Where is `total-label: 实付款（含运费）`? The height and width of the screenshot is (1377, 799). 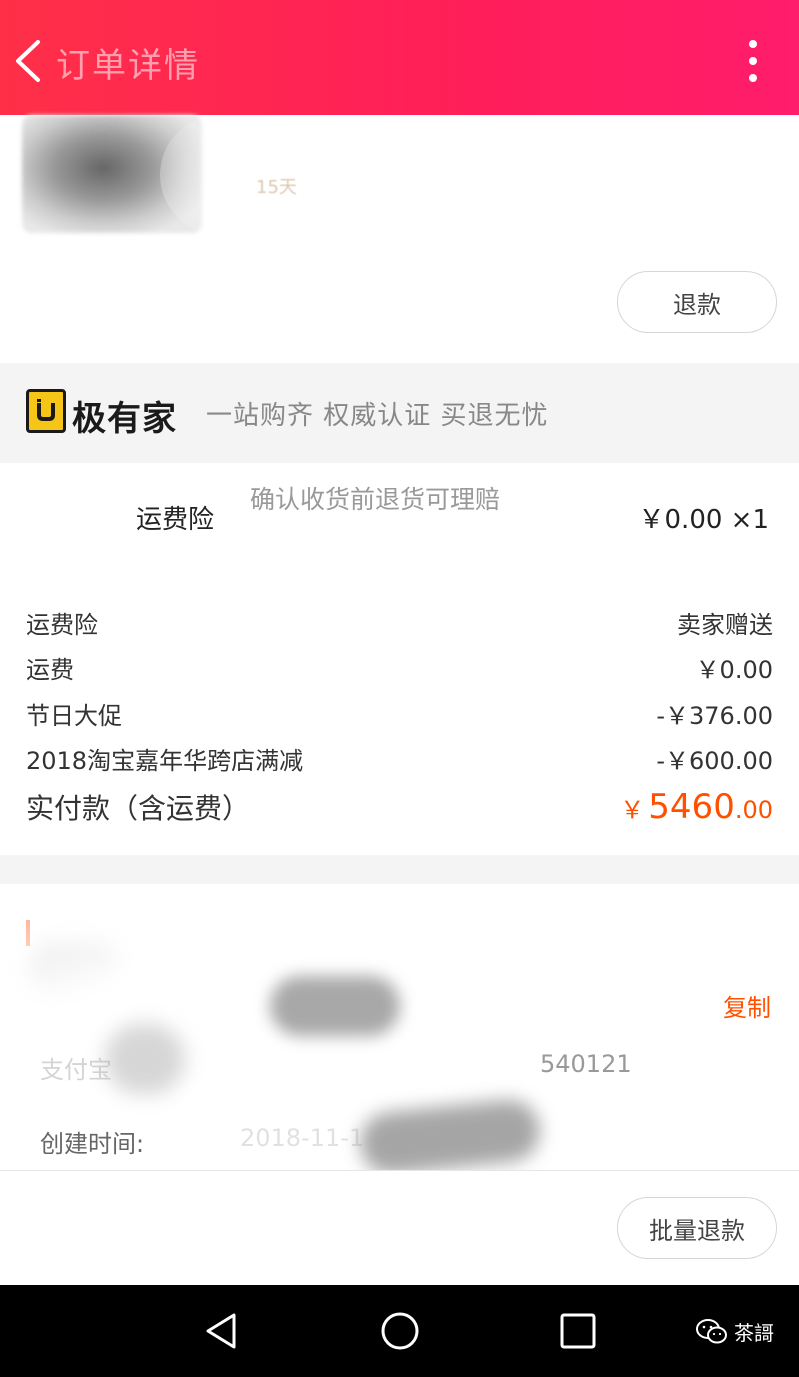
total-label: 实付款（含运费） is located at coordinates (138, 808).